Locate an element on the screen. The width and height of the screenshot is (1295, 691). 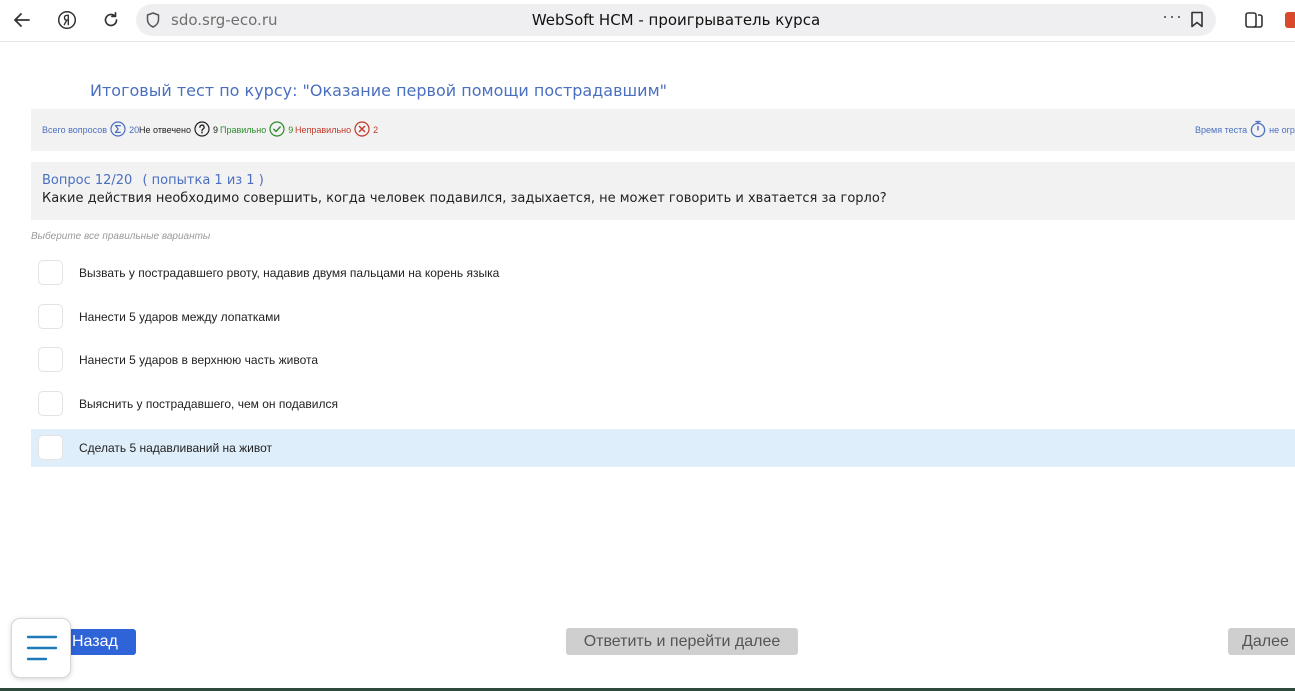
stat-incorrect-label: Неправильно is located at coordinates (323, 130).